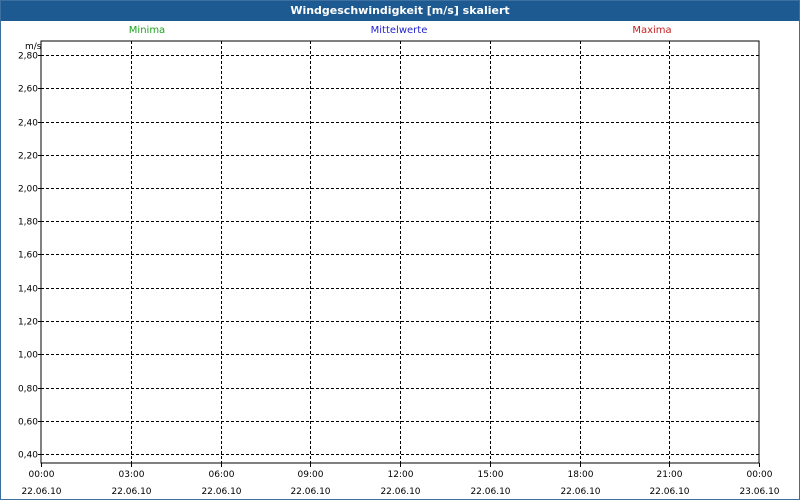 This screenshot has width=800, height=500. I want to click on y-tick-label: 0,40, so click(28, 456).